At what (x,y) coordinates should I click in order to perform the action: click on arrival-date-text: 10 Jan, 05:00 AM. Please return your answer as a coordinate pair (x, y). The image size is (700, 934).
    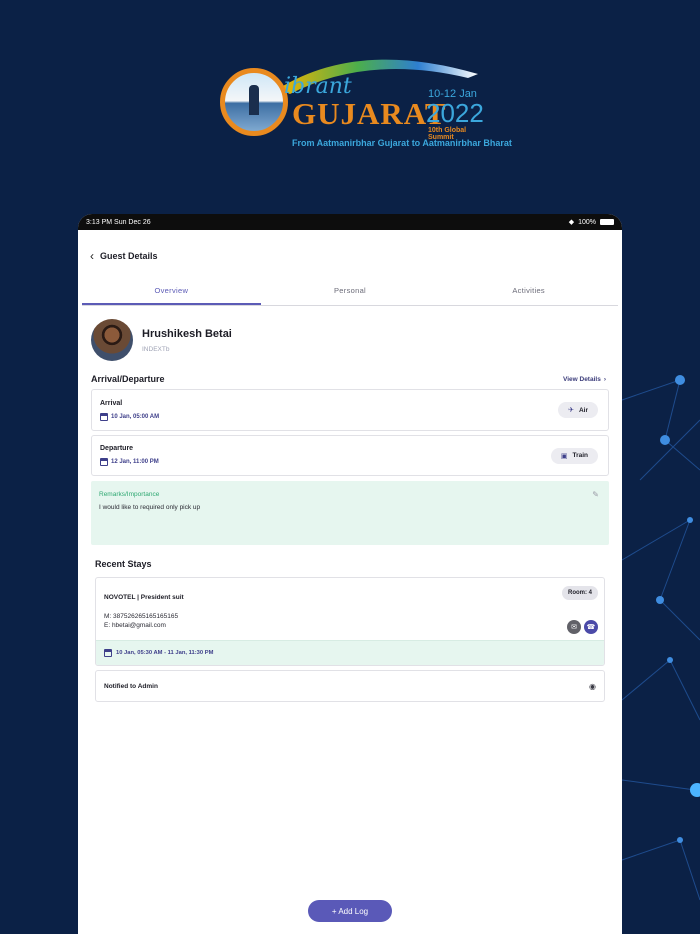
    Looking at the image, I should click on (135, 416).